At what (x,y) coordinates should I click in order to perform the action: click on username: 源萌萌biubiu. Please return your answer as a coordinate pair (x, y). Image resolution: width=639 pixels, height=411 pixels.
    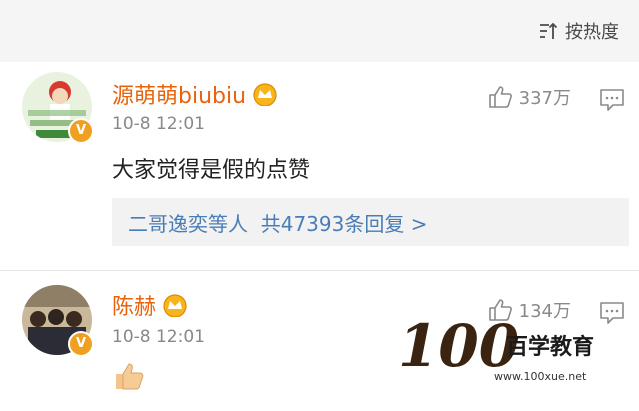
    Looking at the image, I should click on (179, 94).